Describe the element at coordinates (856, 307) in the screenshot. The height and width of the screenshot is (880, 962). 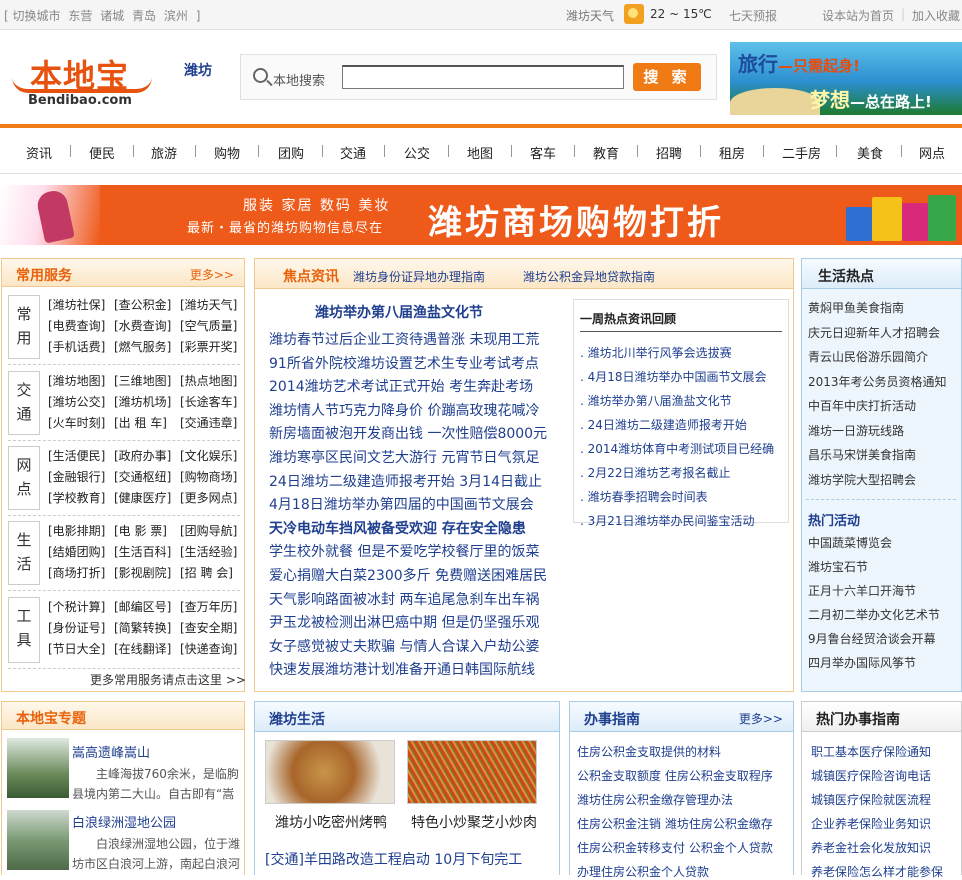
I see `life-hot-item: 黄焖甲鱼美食指南` at that location.